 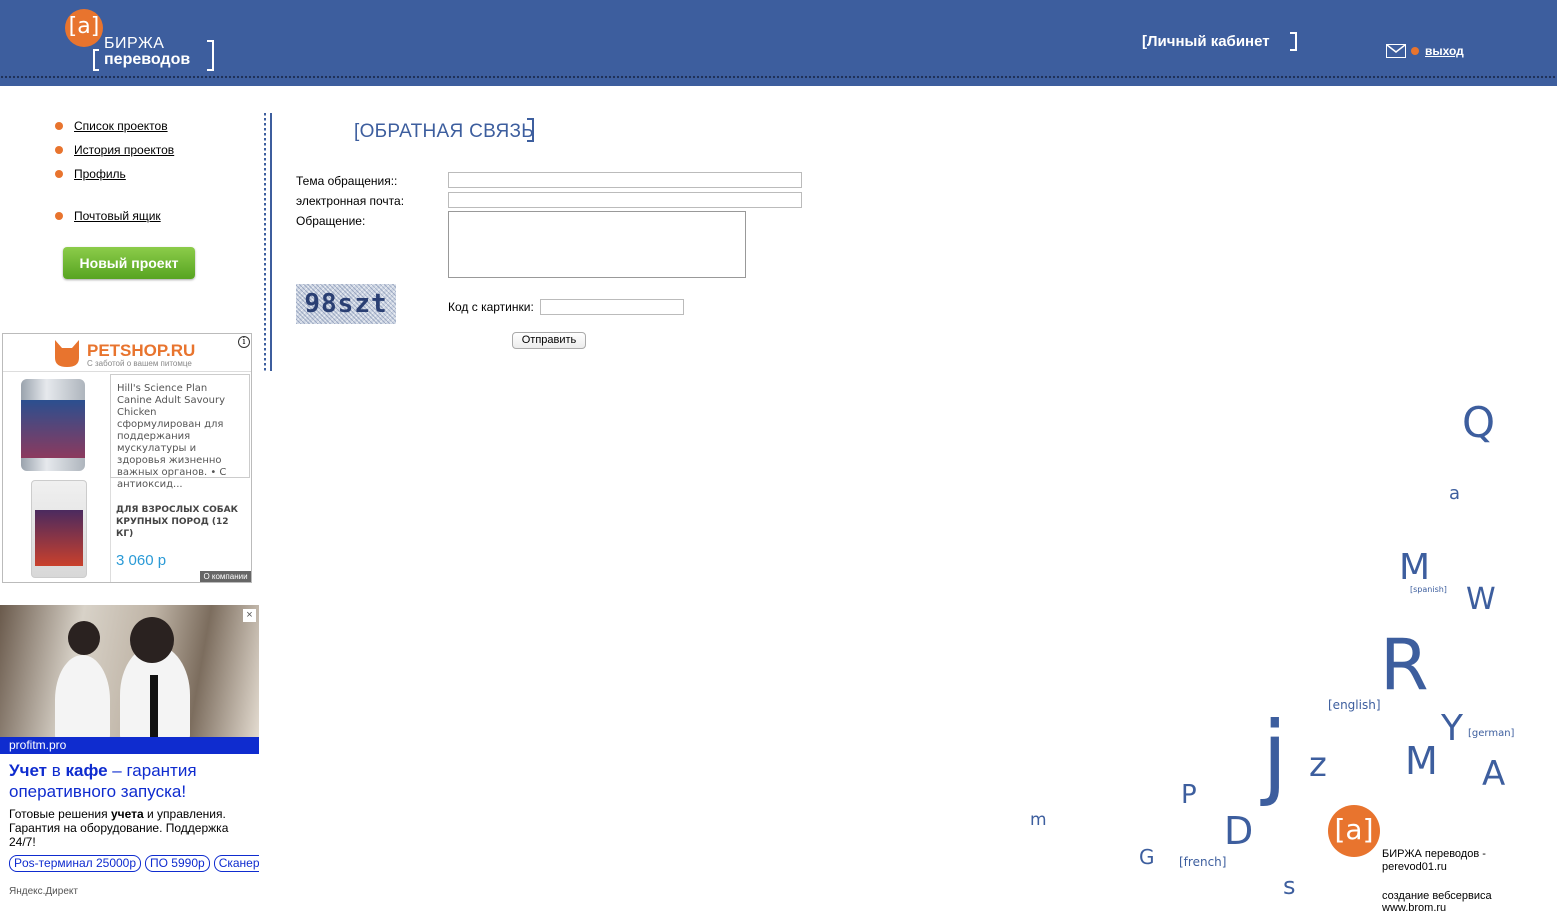 What do you see at coordinates (43, 891) in the screenshot?
I see `yandex-direct-label: Яндекс.Директ` at bounding box center [43, 891].